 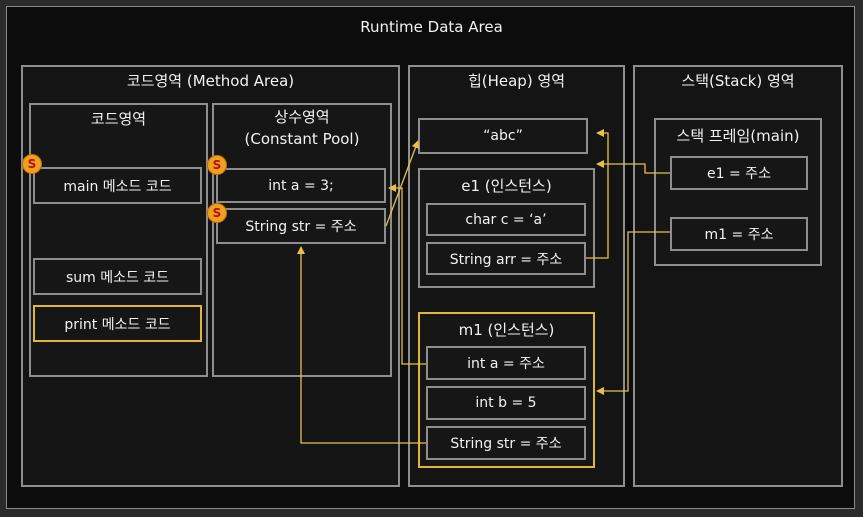 I want to click on m1-int-b: int b = 5, so click(x=506, y=403).